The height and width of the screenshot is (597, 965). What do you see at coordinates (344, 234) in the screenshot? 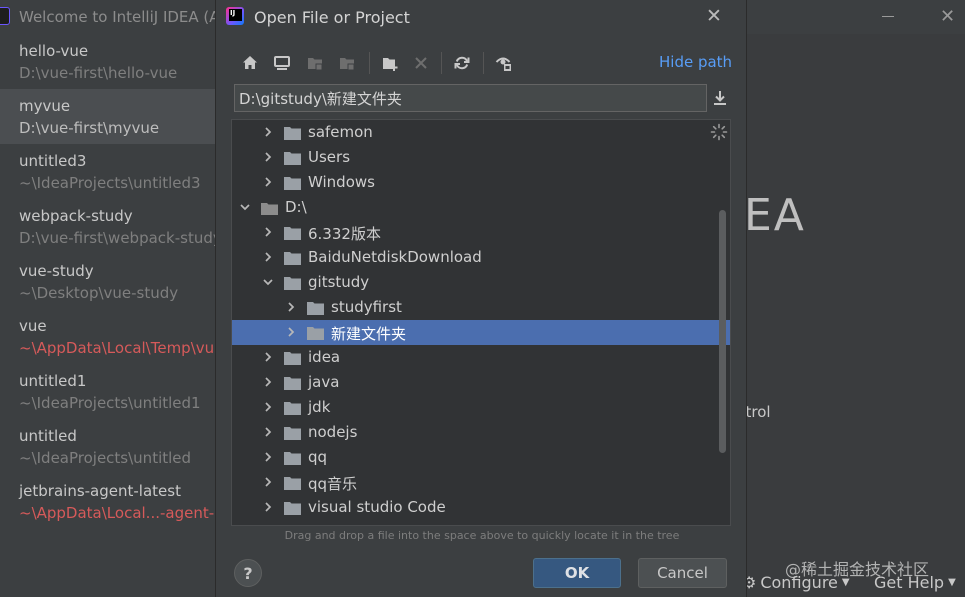
I see `tree-row-label: 6.332版本` at bounding box center [344, 234].